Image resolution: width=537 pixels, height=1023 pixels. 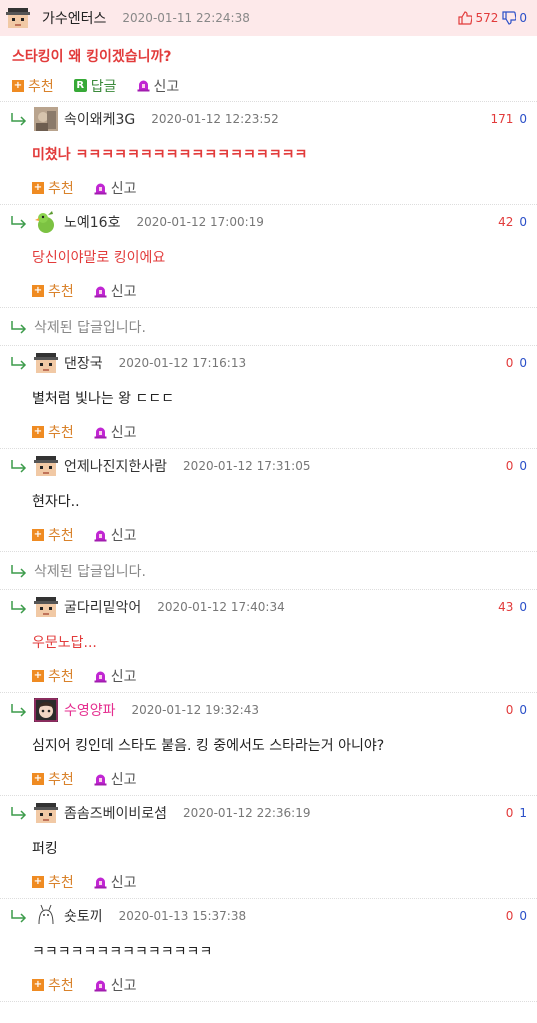 What do you see at coordinates (247, 813) in the screenshot?
I see `comment-date: 2020-01-12 22:36:19` at bounding box center [247, 813].